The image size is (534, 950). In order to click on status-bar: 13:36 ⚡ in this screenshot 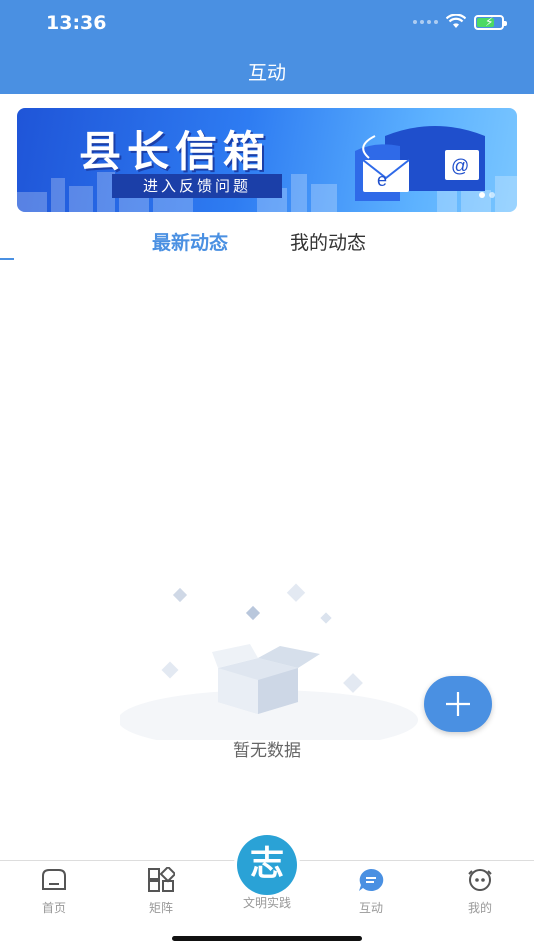, I will do `click(267, 24)`.